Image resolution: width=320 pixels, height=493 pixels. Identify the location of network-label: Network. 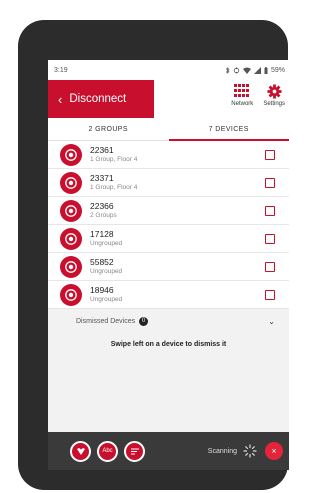
(242, 104).